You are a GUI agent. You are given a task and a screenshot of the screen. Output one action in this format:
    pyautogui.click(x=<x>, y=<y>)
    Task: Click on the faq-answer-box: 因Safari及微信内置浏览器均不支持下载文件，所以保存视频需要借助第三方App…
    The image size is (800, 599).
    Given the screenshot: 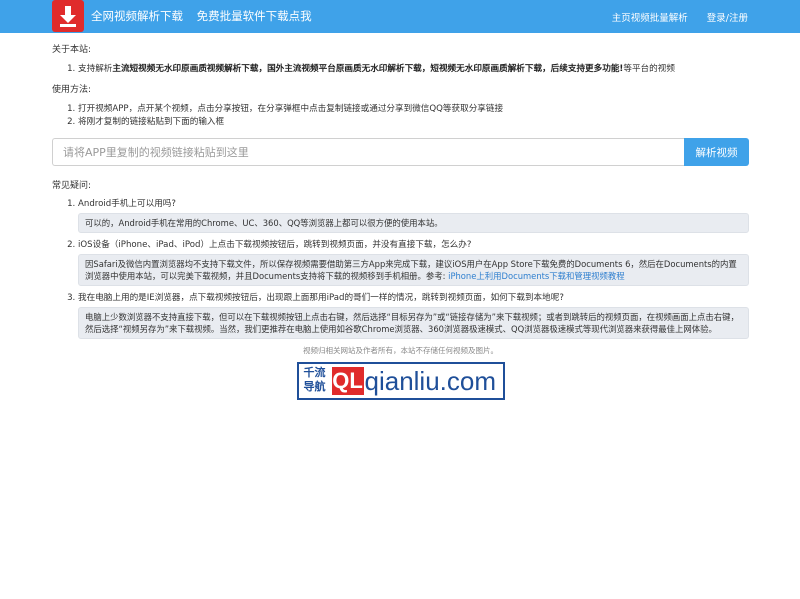 What is the action you would take?
    pyautogui.click(x=413, y=270)
    